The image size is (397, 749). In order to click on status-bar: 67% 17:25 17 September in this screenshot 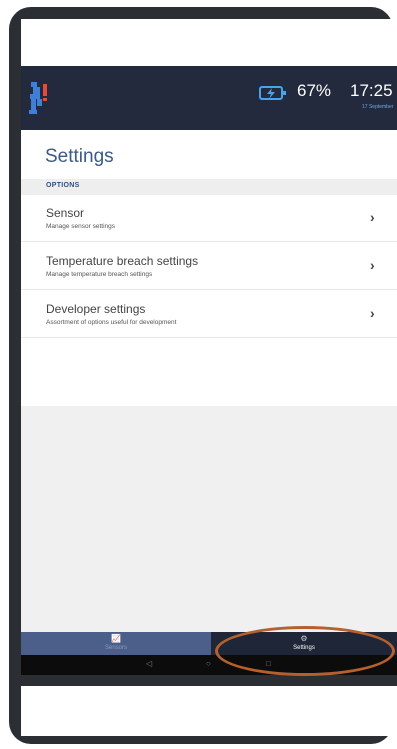, I will do `click(209, 98)`.